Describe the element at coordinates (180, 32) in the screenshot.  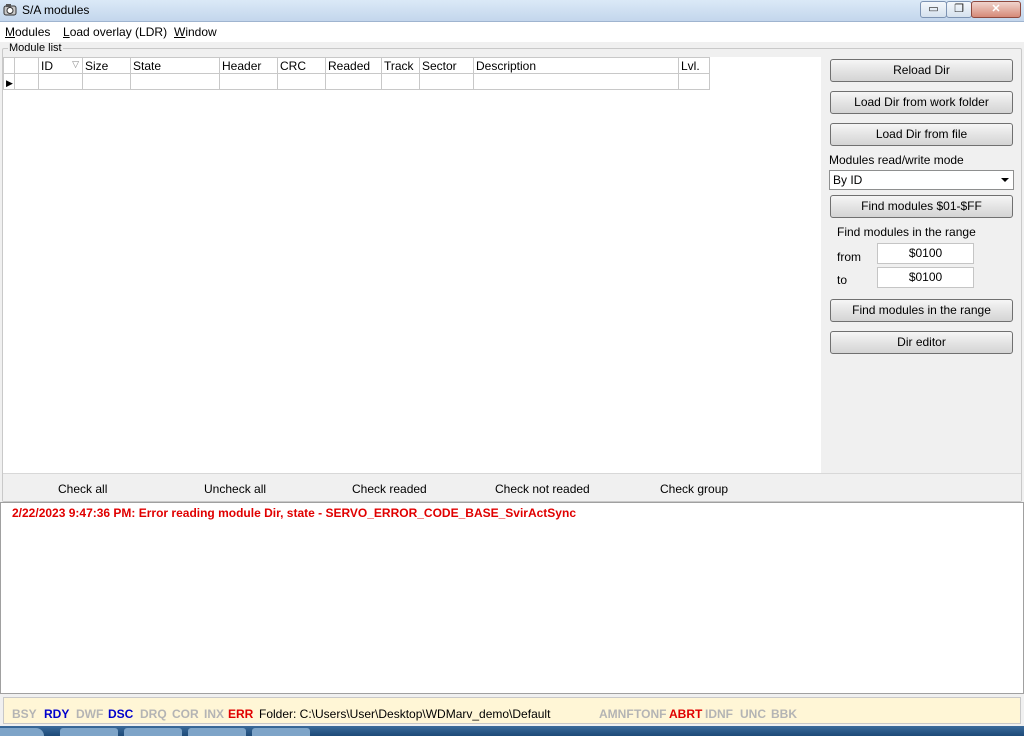
I see `menu-mnemonic: W` at that location.